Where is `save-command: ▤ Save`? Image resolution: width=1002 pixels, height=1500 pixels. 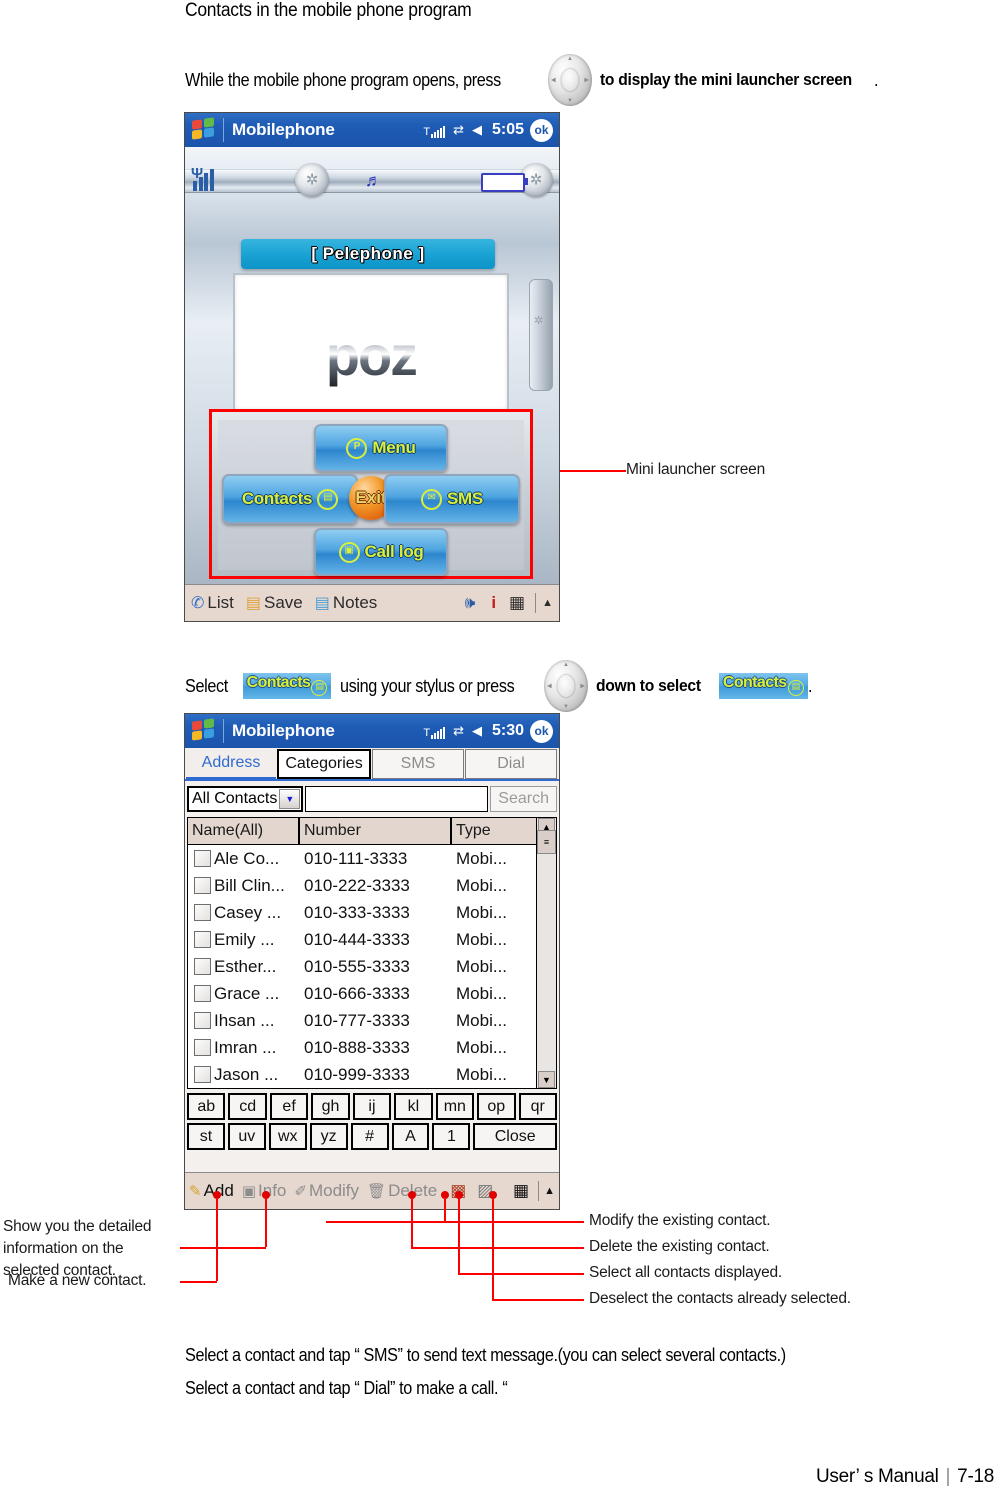 save-command: ▤ Save is located at coordinates (274, 603).